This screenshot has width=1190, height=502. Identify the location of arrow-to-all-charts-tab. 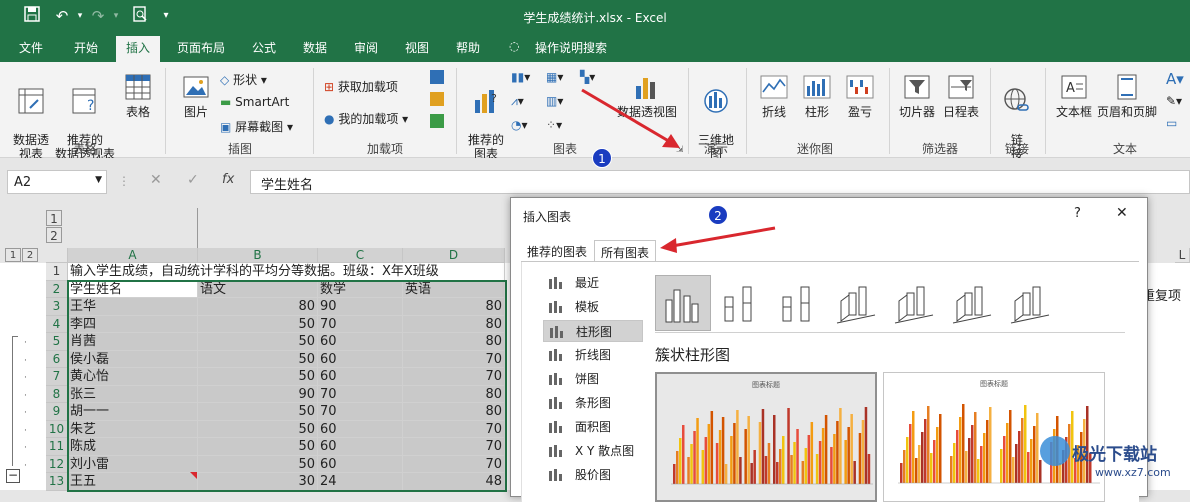
(723, 237).